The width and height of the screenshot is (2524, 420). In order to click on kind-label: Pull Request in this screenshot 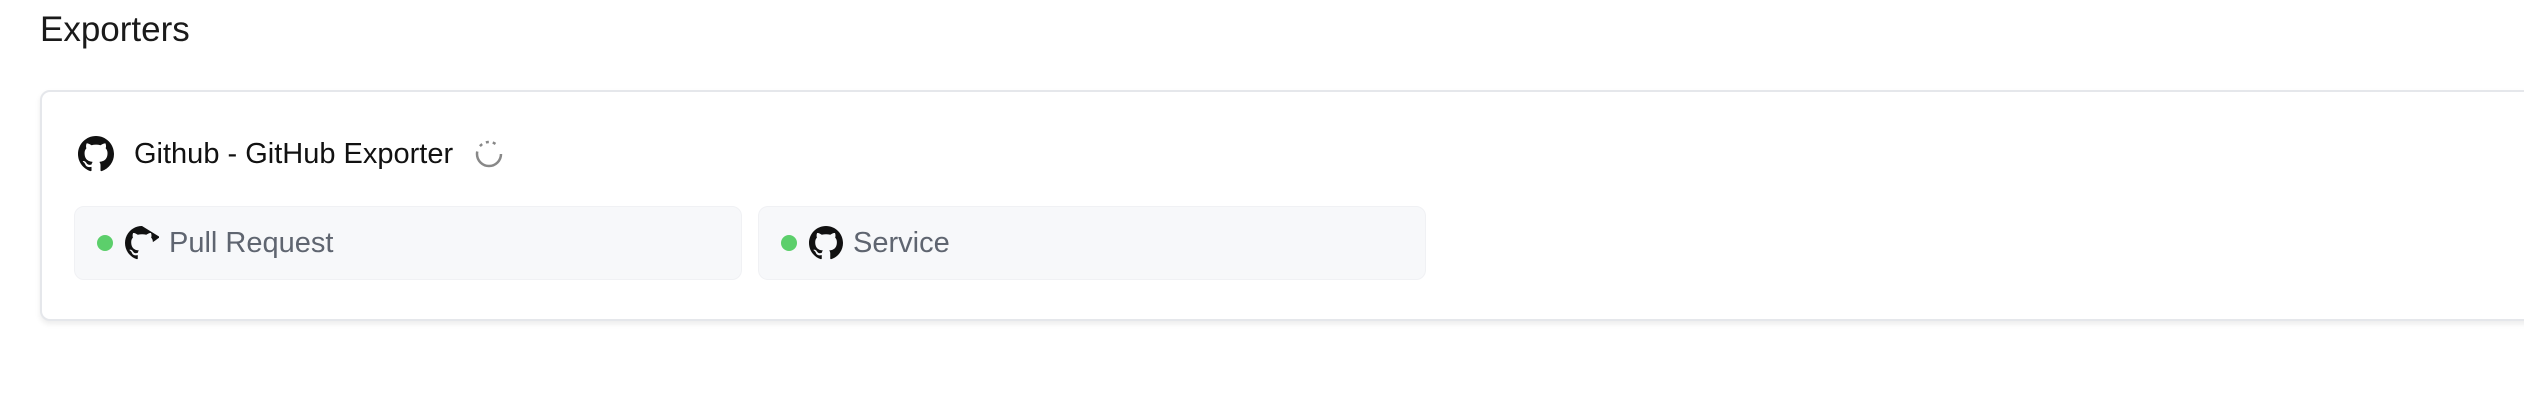, I will do `click(251, 242)`.